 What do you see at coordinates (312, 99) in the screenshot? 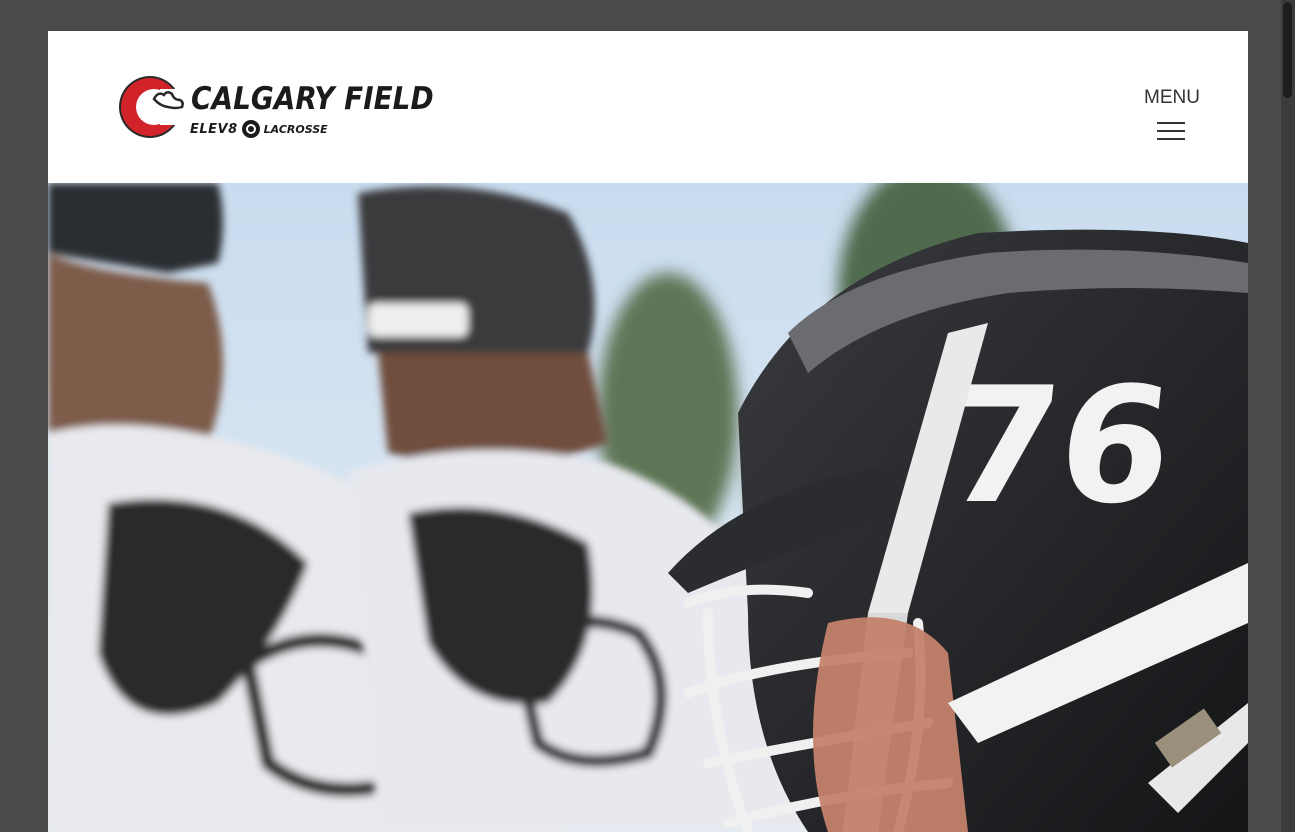
I see `logo-wordmark: CALGARY FIELD` at bounding box center [312, 99].